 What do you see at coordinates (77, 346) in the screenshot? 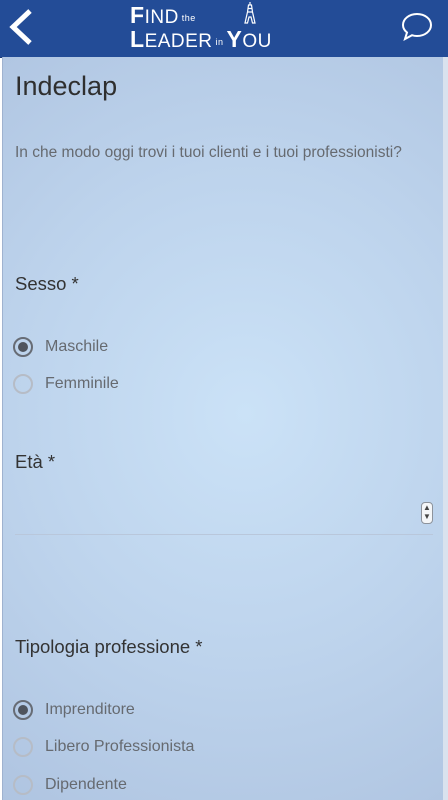
I see `option-label: Maschile` at bounding box center [77, 346].